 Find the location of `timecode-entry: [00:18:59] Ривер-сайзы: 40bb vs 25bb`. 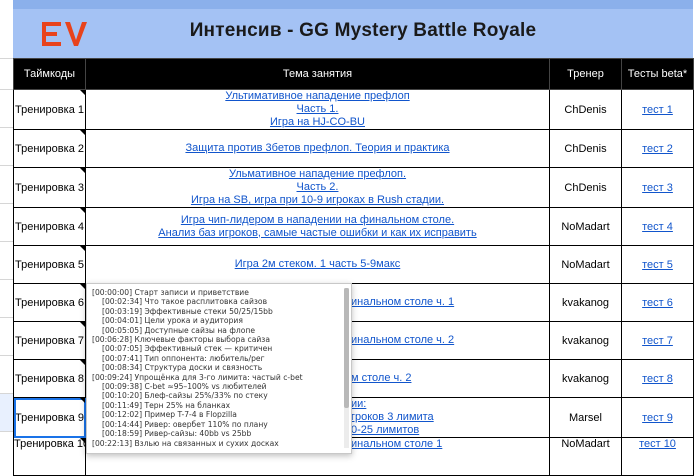

timecode-entry: [00:18:59] Ривер-сайзы: 40bb vs 25bb is located at coordinates (177, 434).